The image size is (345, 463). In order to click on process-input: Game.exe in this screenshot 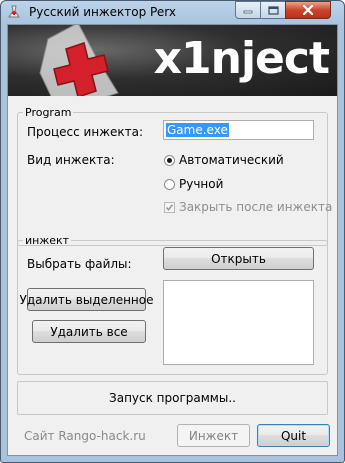, I will do `click(238, 130)`.